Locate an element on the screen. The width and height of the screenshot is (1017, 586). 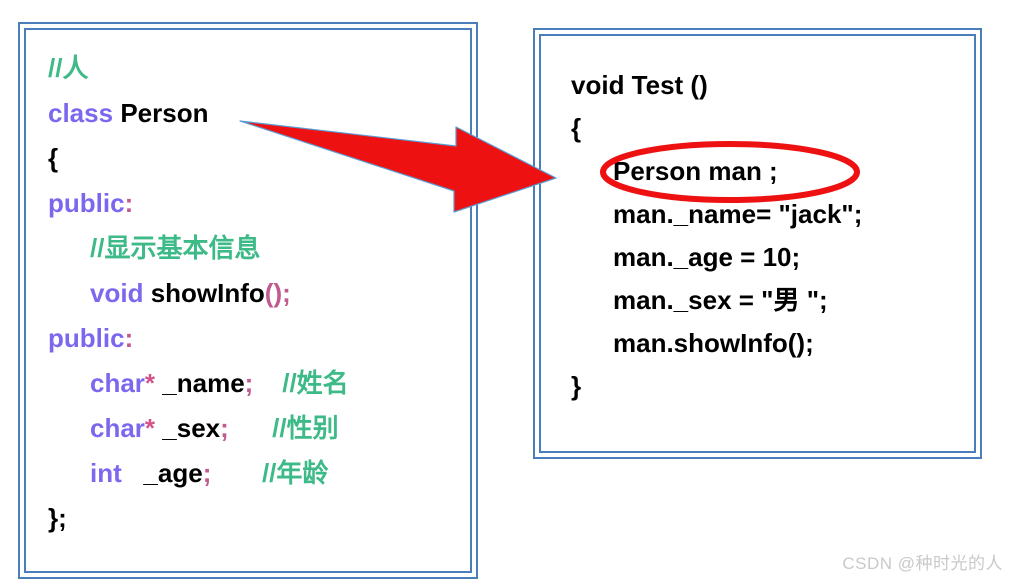
code-line: man._sex = "男 "; is located at coordinates (716, 300).